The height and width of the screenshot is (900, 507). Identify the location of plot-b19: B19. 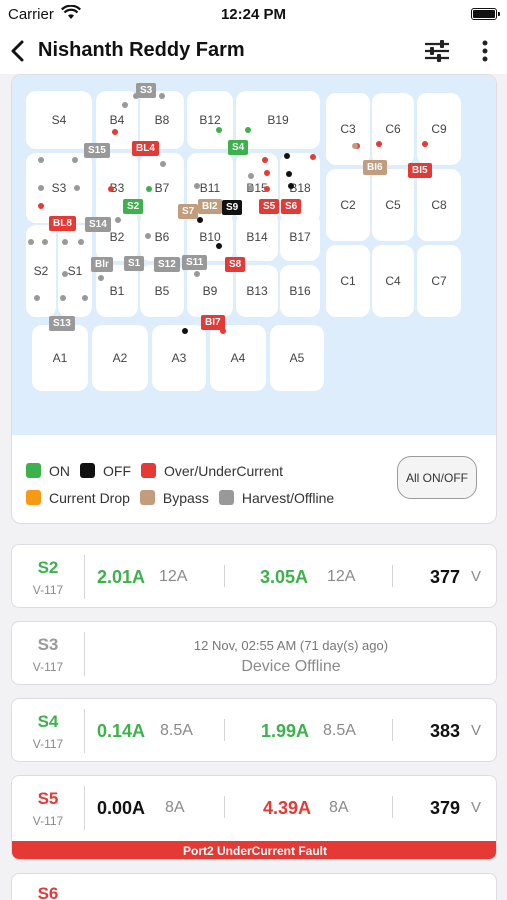
(278, 120).